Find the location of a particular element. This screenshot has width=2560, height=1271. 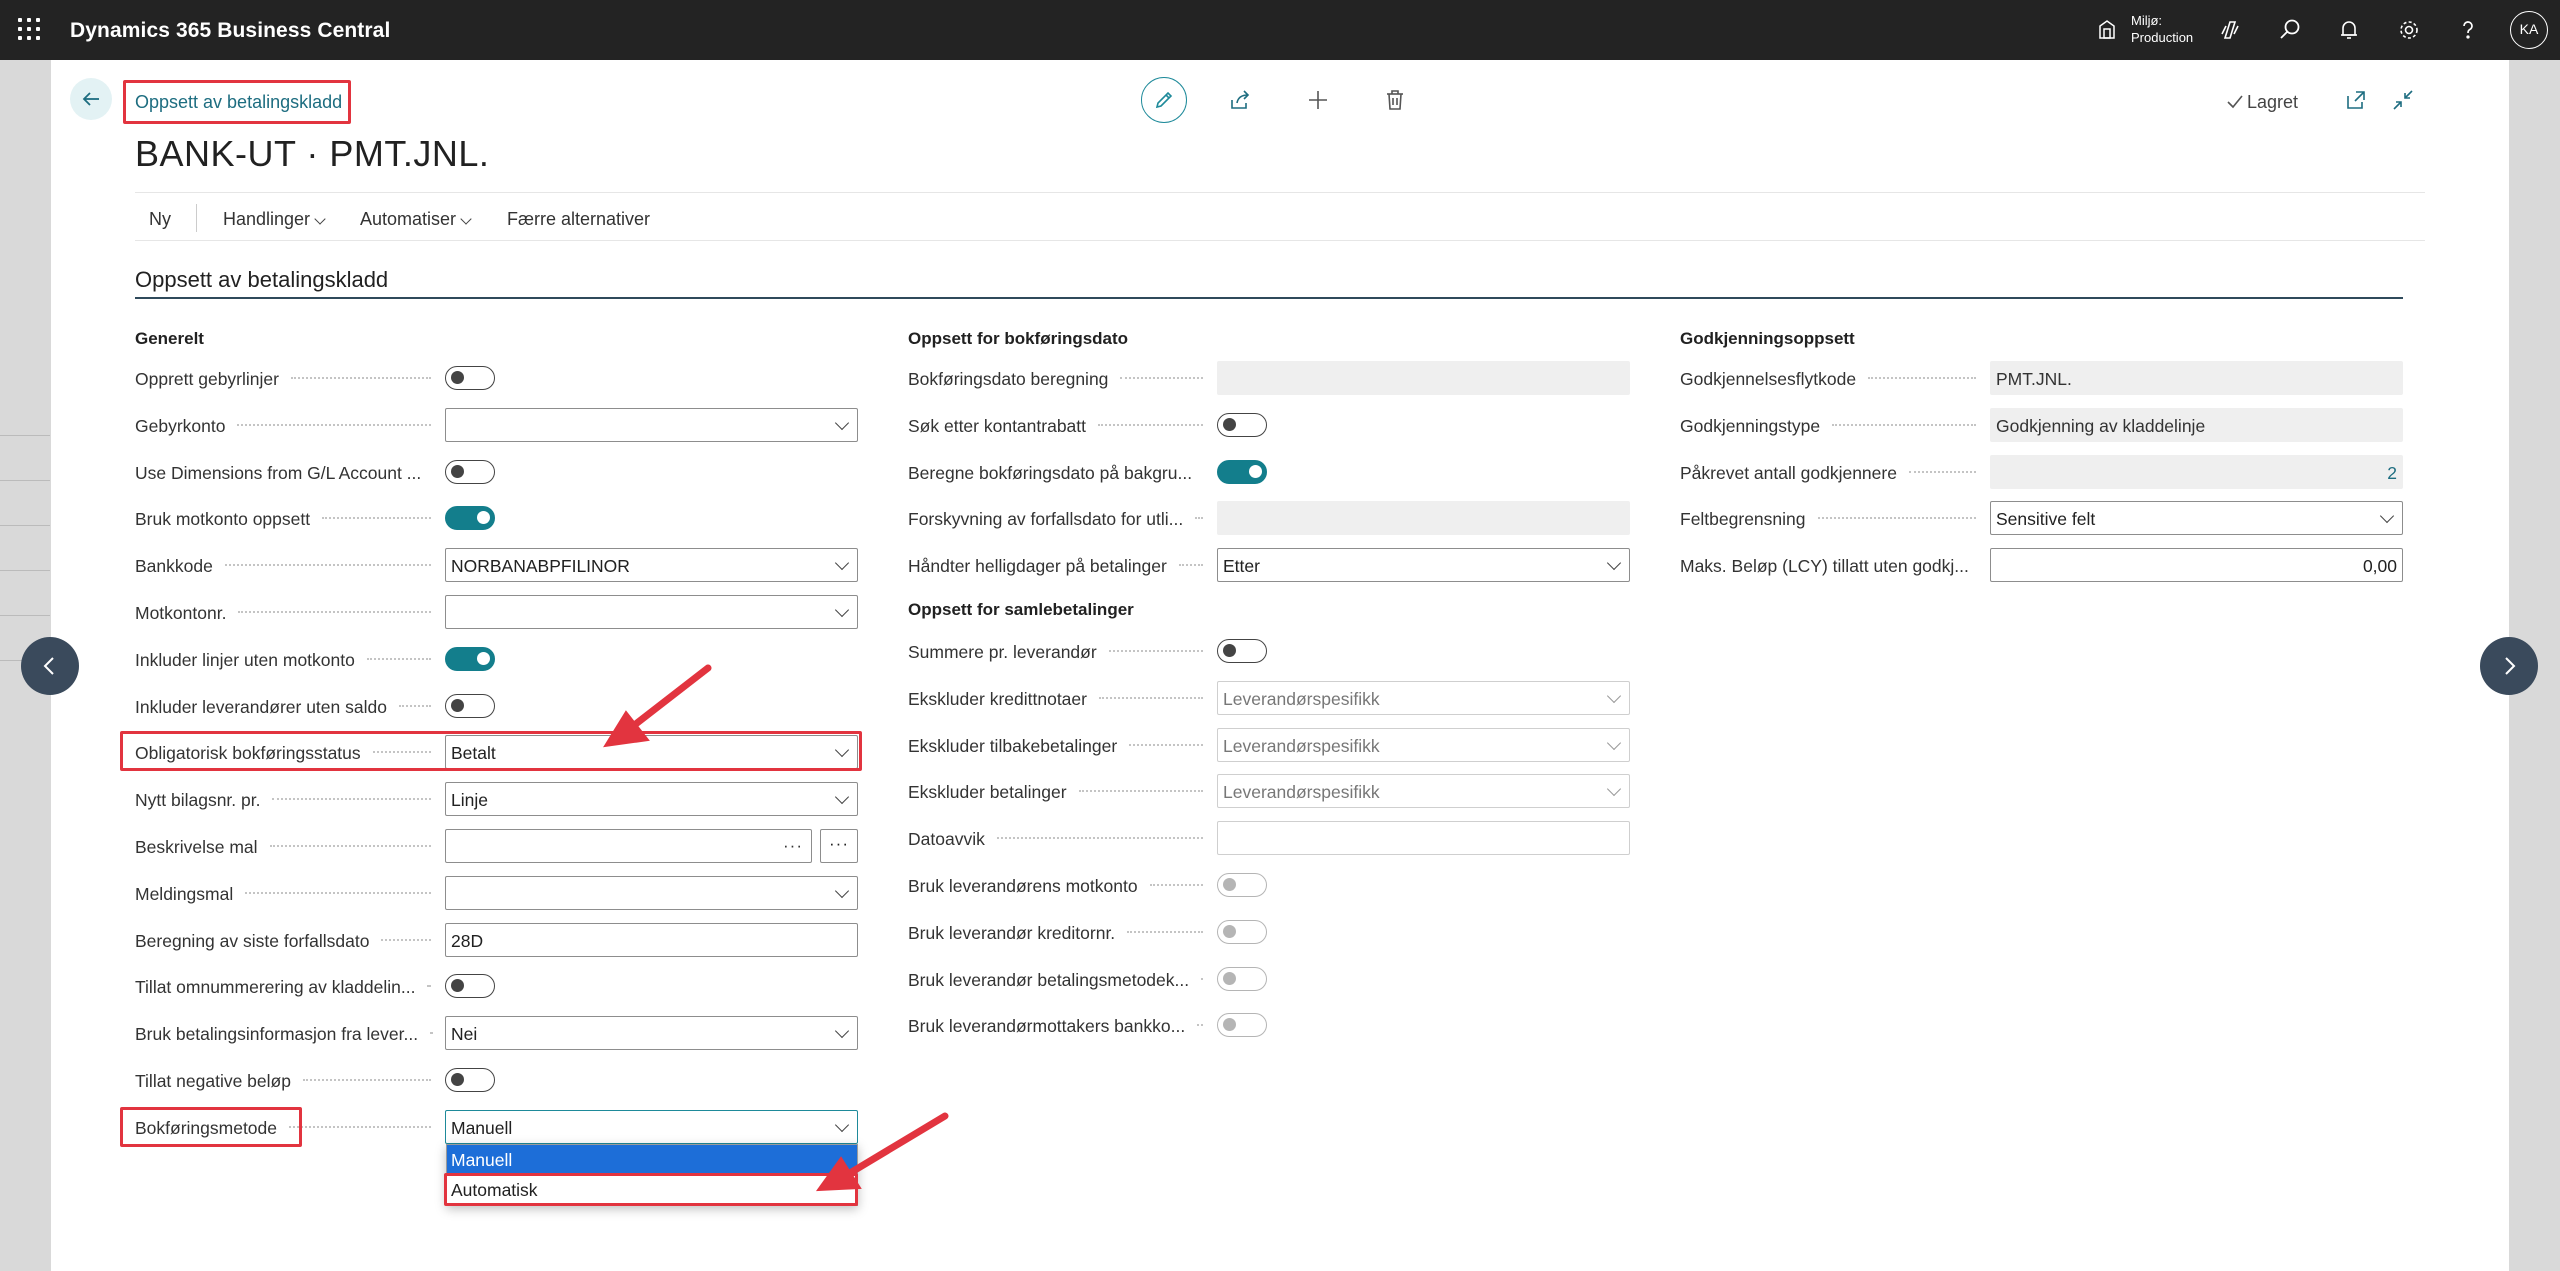

breadcrumb: Oppsett av betalingskladd is located at coordinates (238, 102).